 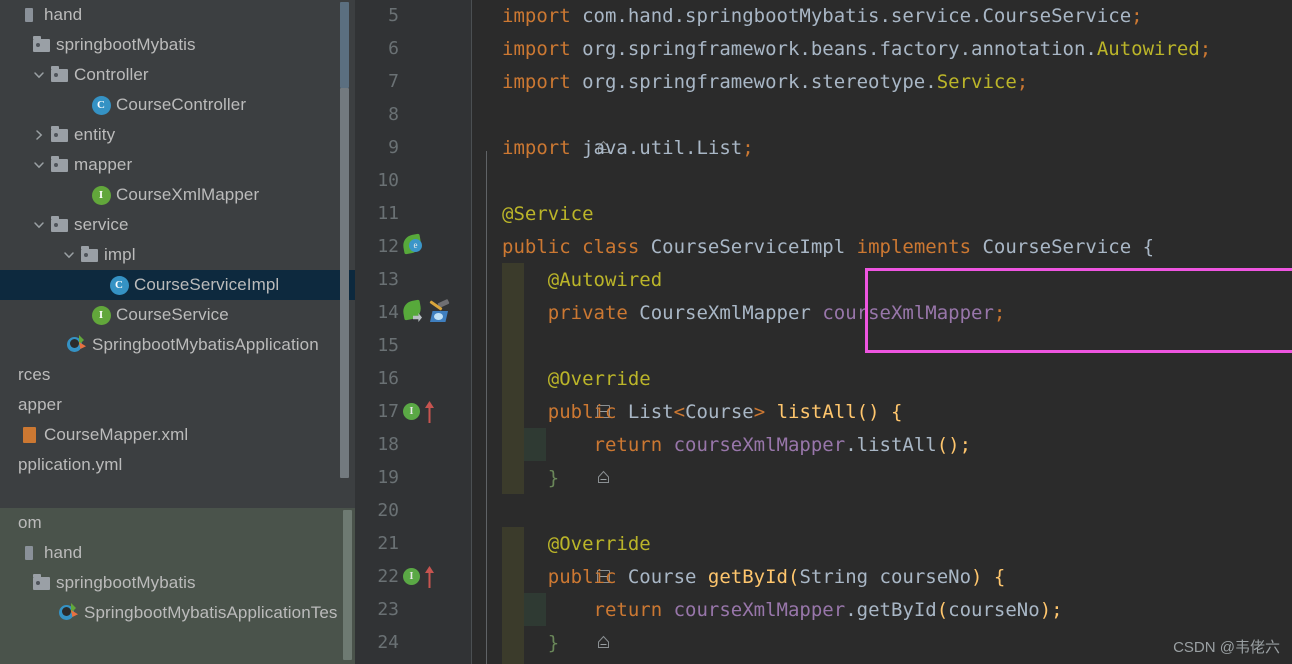 What do you see at coordinates (413, 378) in the screenshot?
I see `gutter-row: 16` at bounding box center [413, 378].